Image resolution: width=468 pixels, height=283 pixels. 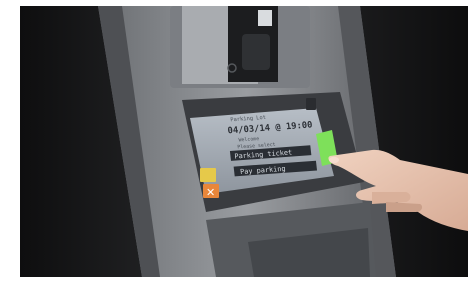 I want to click on cancel-x-icon: ✕, so click(x=210, y=192).